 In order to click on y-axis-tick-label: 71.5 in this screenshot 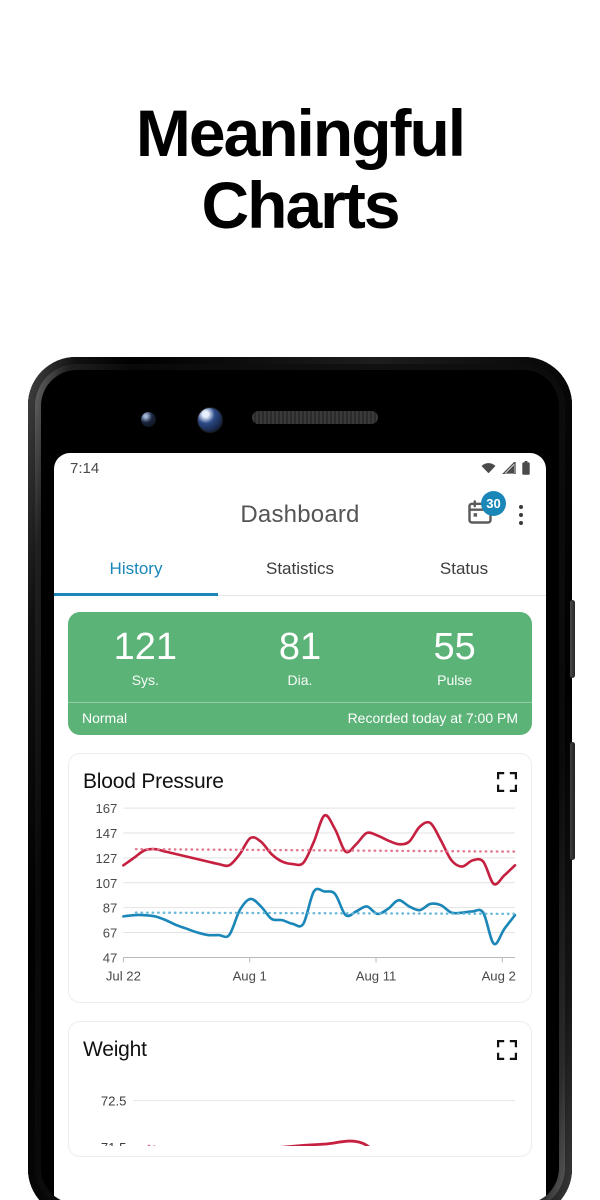, I will do `click(114, 1143)`.